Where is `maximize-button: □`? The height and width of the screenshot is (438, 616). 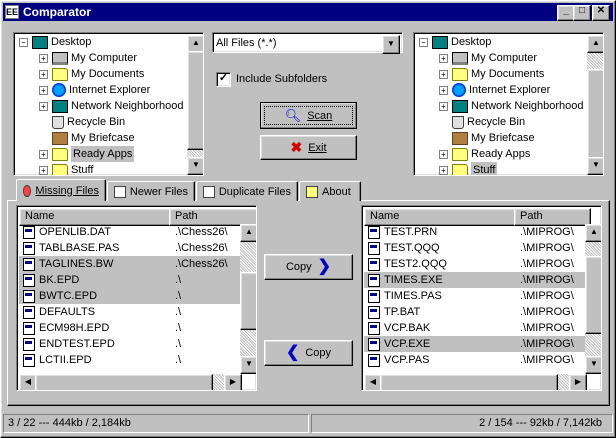
maximize-button: □ is located at coordinates (582, 13).